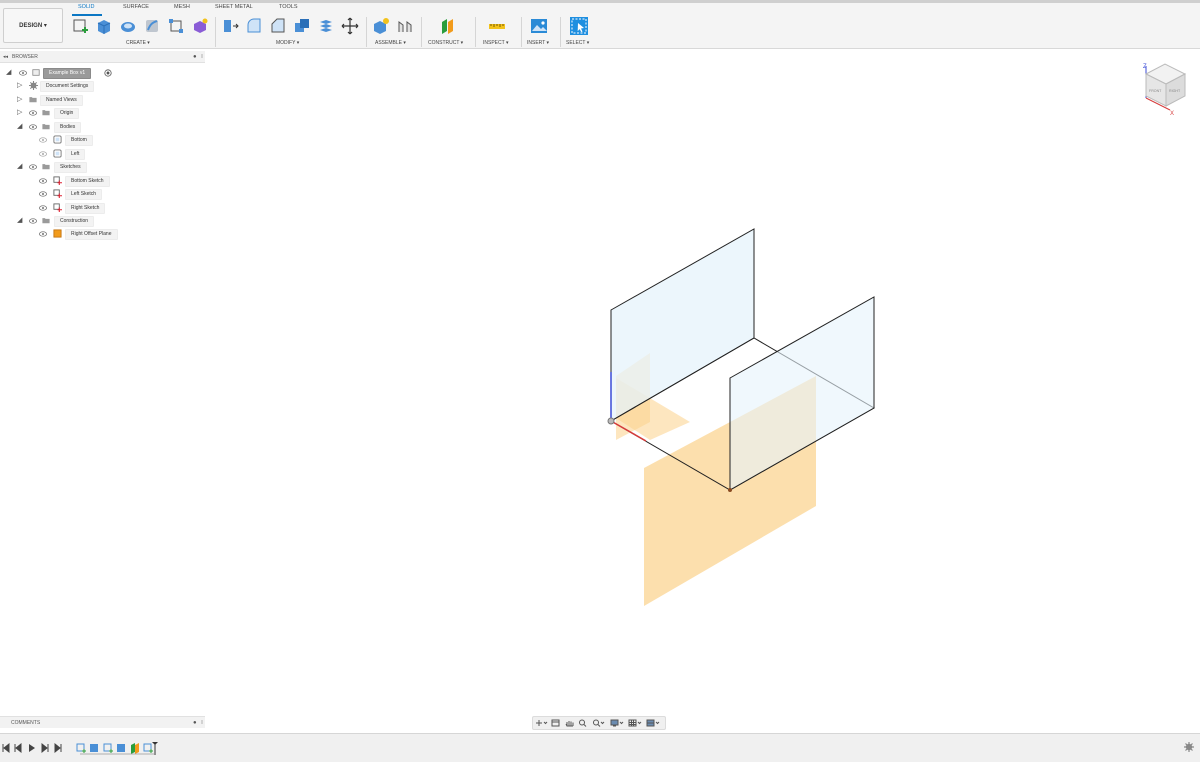  Describe the element at coordinates (104, 26) in the screenshot. I see `extrude-icon` at that location.